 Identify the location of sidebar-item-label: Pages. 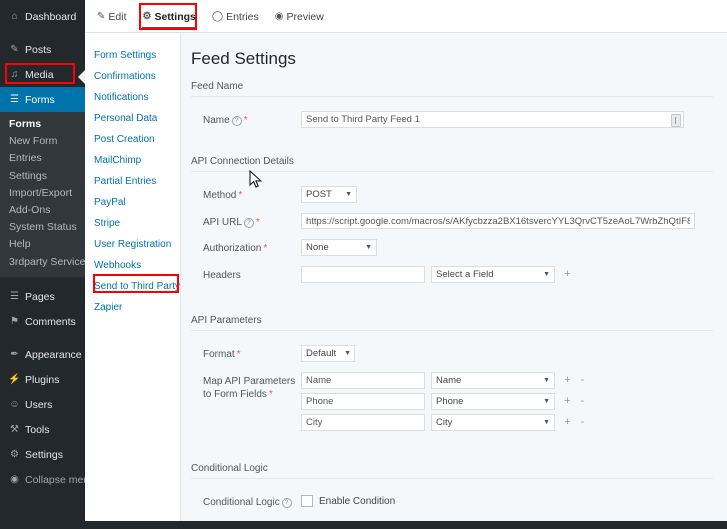
(40, 297).